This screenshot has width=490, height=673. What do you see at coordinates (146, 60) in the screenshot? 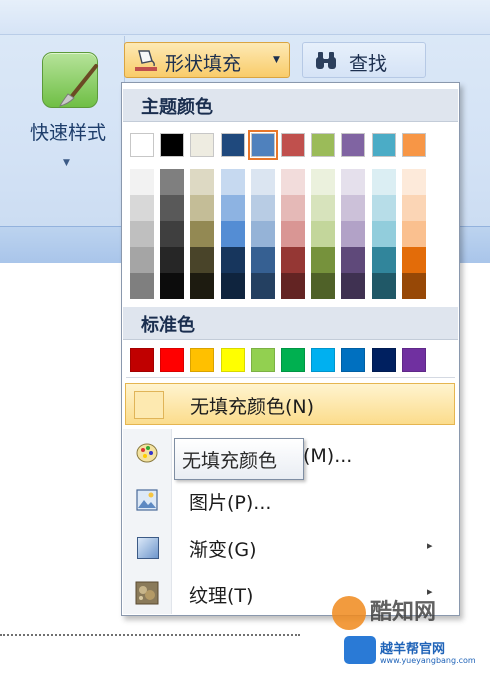
I see `paint-bucket-icon` at bounding box center [146, 60].